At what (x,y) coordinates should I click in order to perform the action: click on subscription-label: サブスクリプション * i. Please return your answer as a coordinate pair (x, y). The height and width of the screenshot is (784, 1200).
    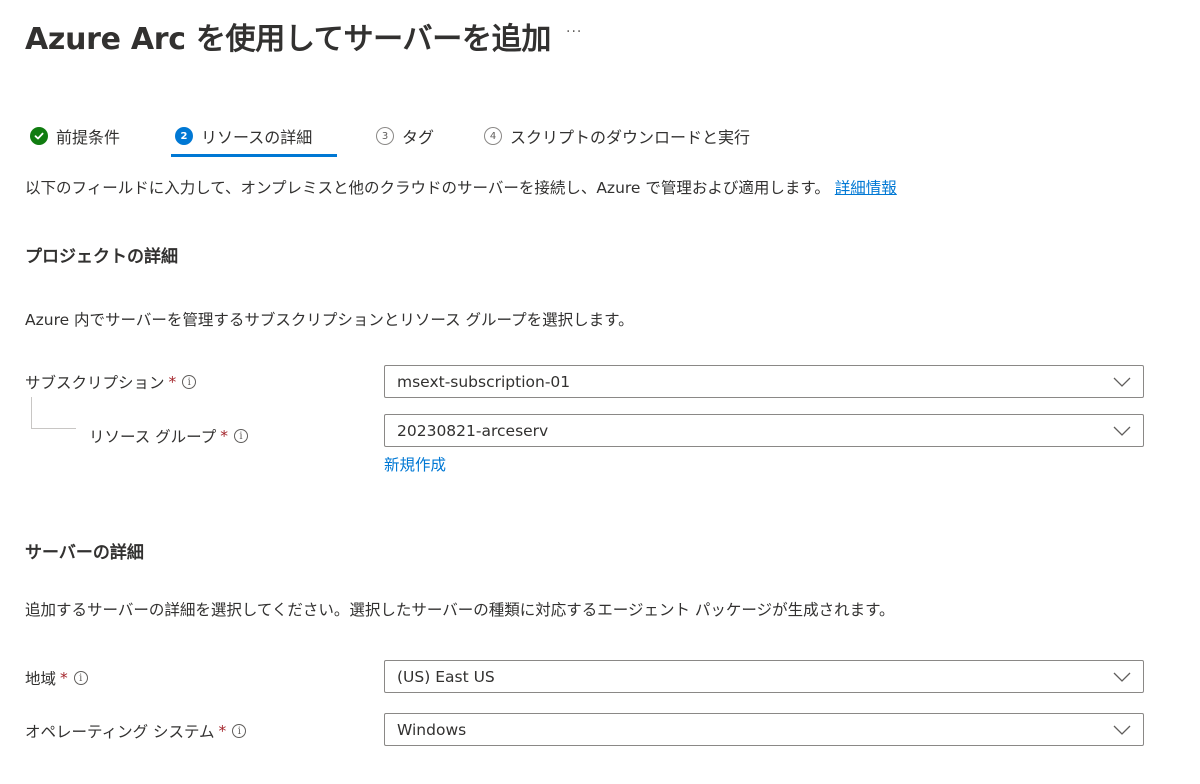
    Looking at the image, I should click on (111, 382).